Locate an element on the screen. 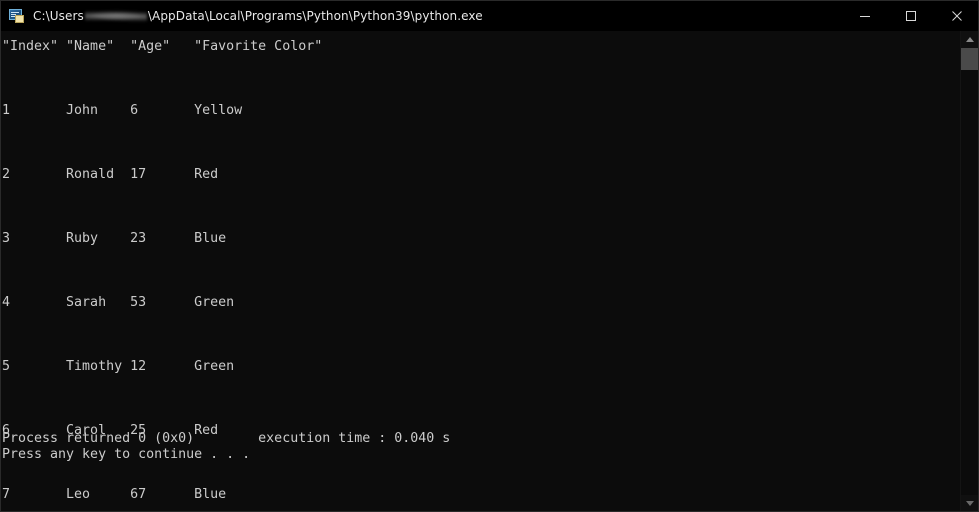 The height and width of the screenshot is (512, 979). scroll-down-button is located at coordinates (969, 503).